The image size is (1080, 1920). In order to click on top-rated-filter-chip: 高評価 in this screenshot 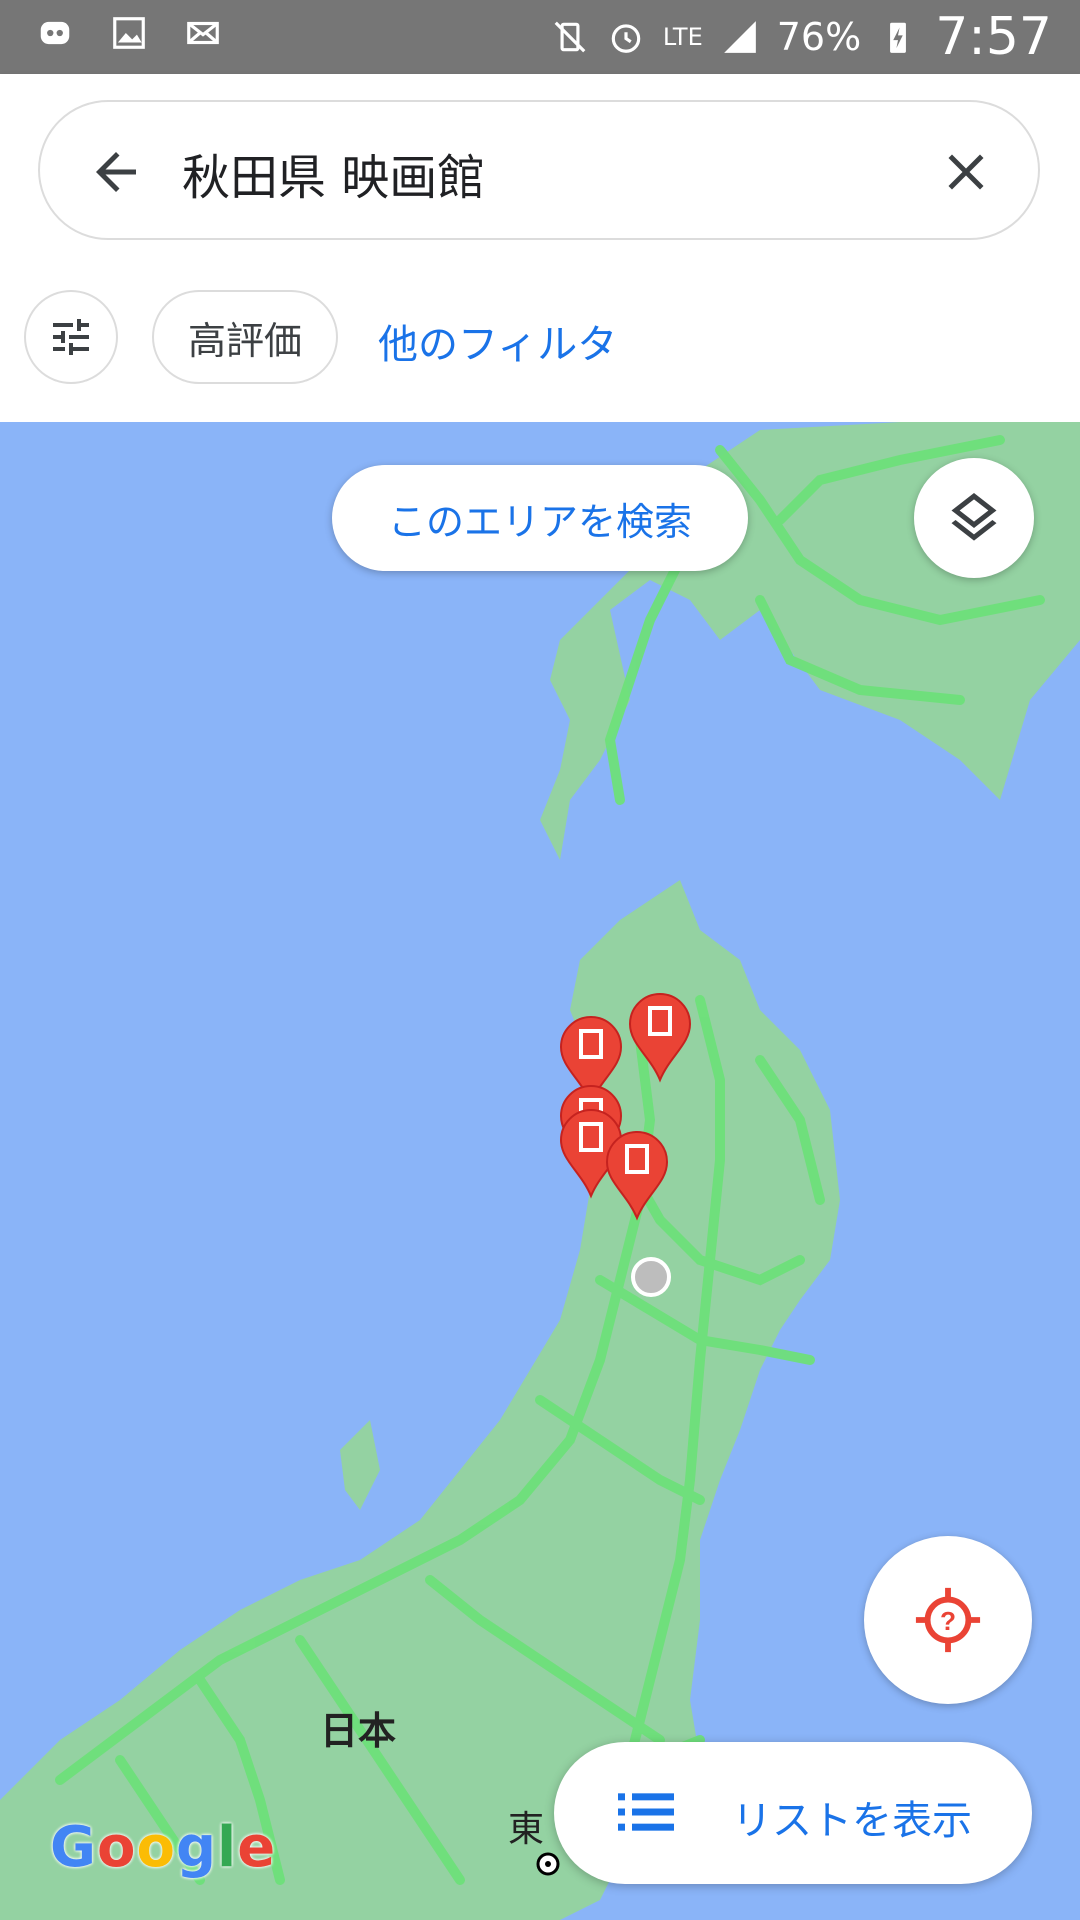, I will do `click(245, 337)`.